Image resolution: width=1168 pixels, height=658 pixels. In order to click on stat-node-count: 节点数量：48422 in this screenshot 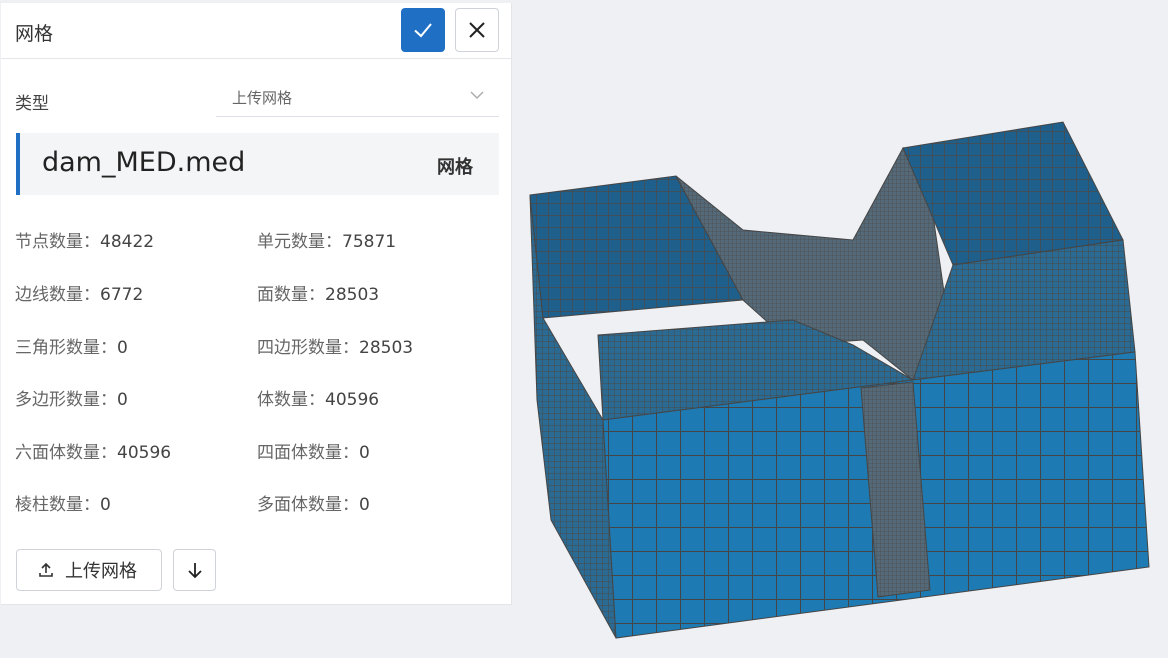, I will do `click(85, 242)`.